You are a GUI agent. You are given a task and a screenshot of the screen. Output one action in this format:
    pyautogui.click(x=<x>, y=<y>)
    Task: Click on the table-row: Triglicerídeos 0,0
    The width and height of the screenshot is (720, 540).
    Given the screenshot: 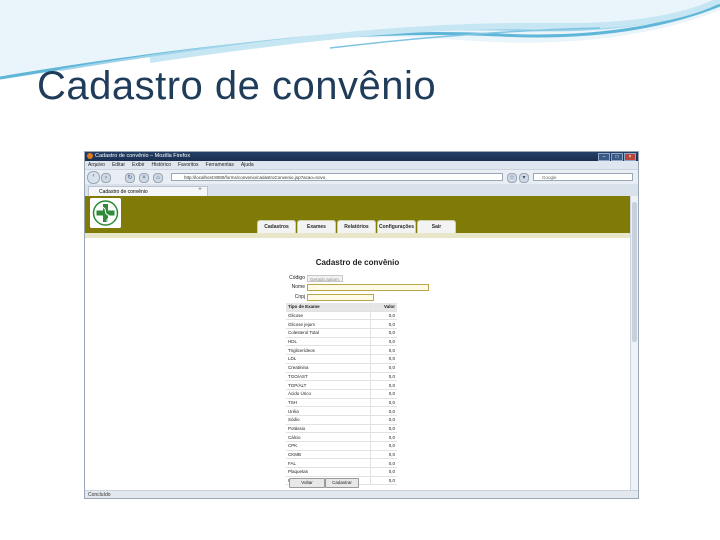 What is the action you would take?
    pyautogui.click(x=341, y=350)
    